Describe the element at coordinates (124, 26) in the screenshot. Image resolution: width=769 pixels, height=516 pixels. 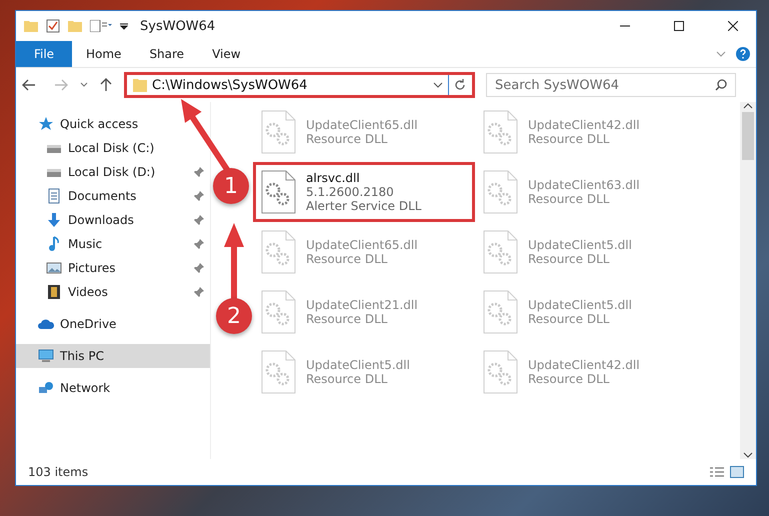
I see `dropdown-caret-icon` at that location.